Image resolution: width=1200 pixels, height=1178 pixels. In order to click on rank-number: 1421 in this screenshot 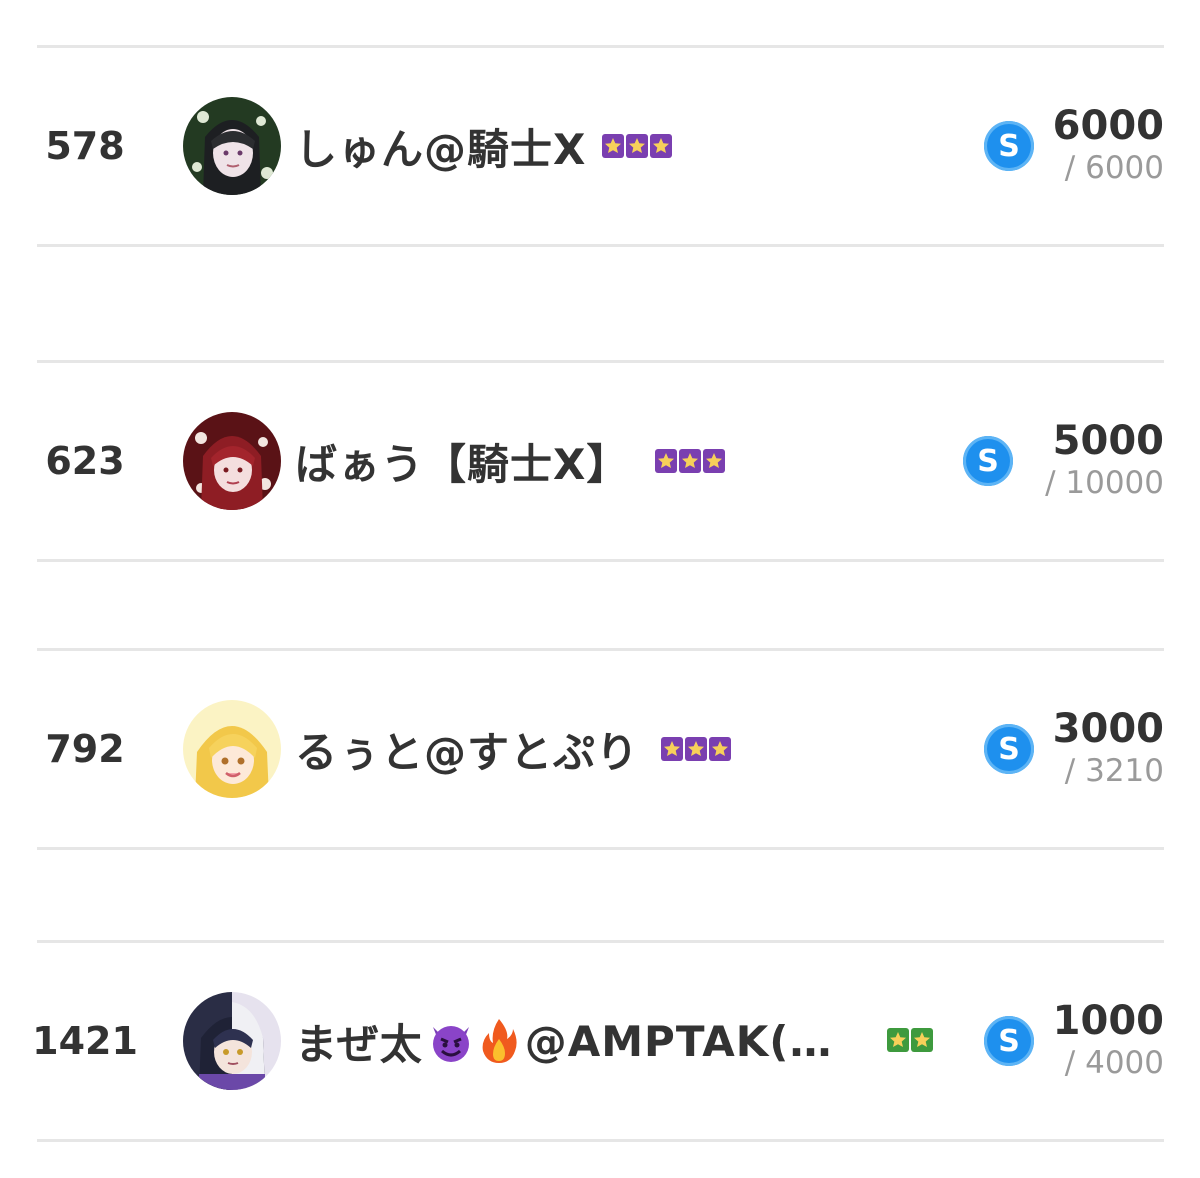, I will do `click(85, 1041)`.